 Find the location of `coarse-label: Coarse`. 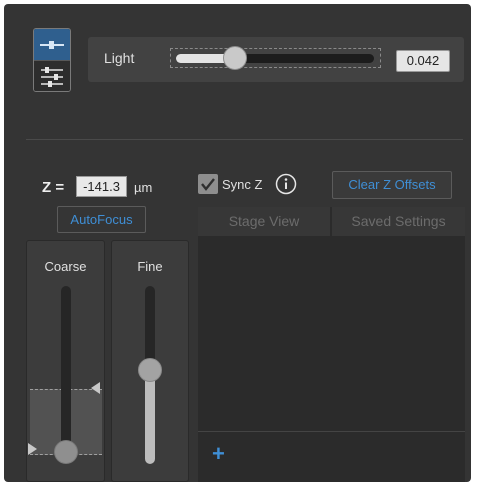

coarse-label: Coarse is located at coordinates (65, 266).